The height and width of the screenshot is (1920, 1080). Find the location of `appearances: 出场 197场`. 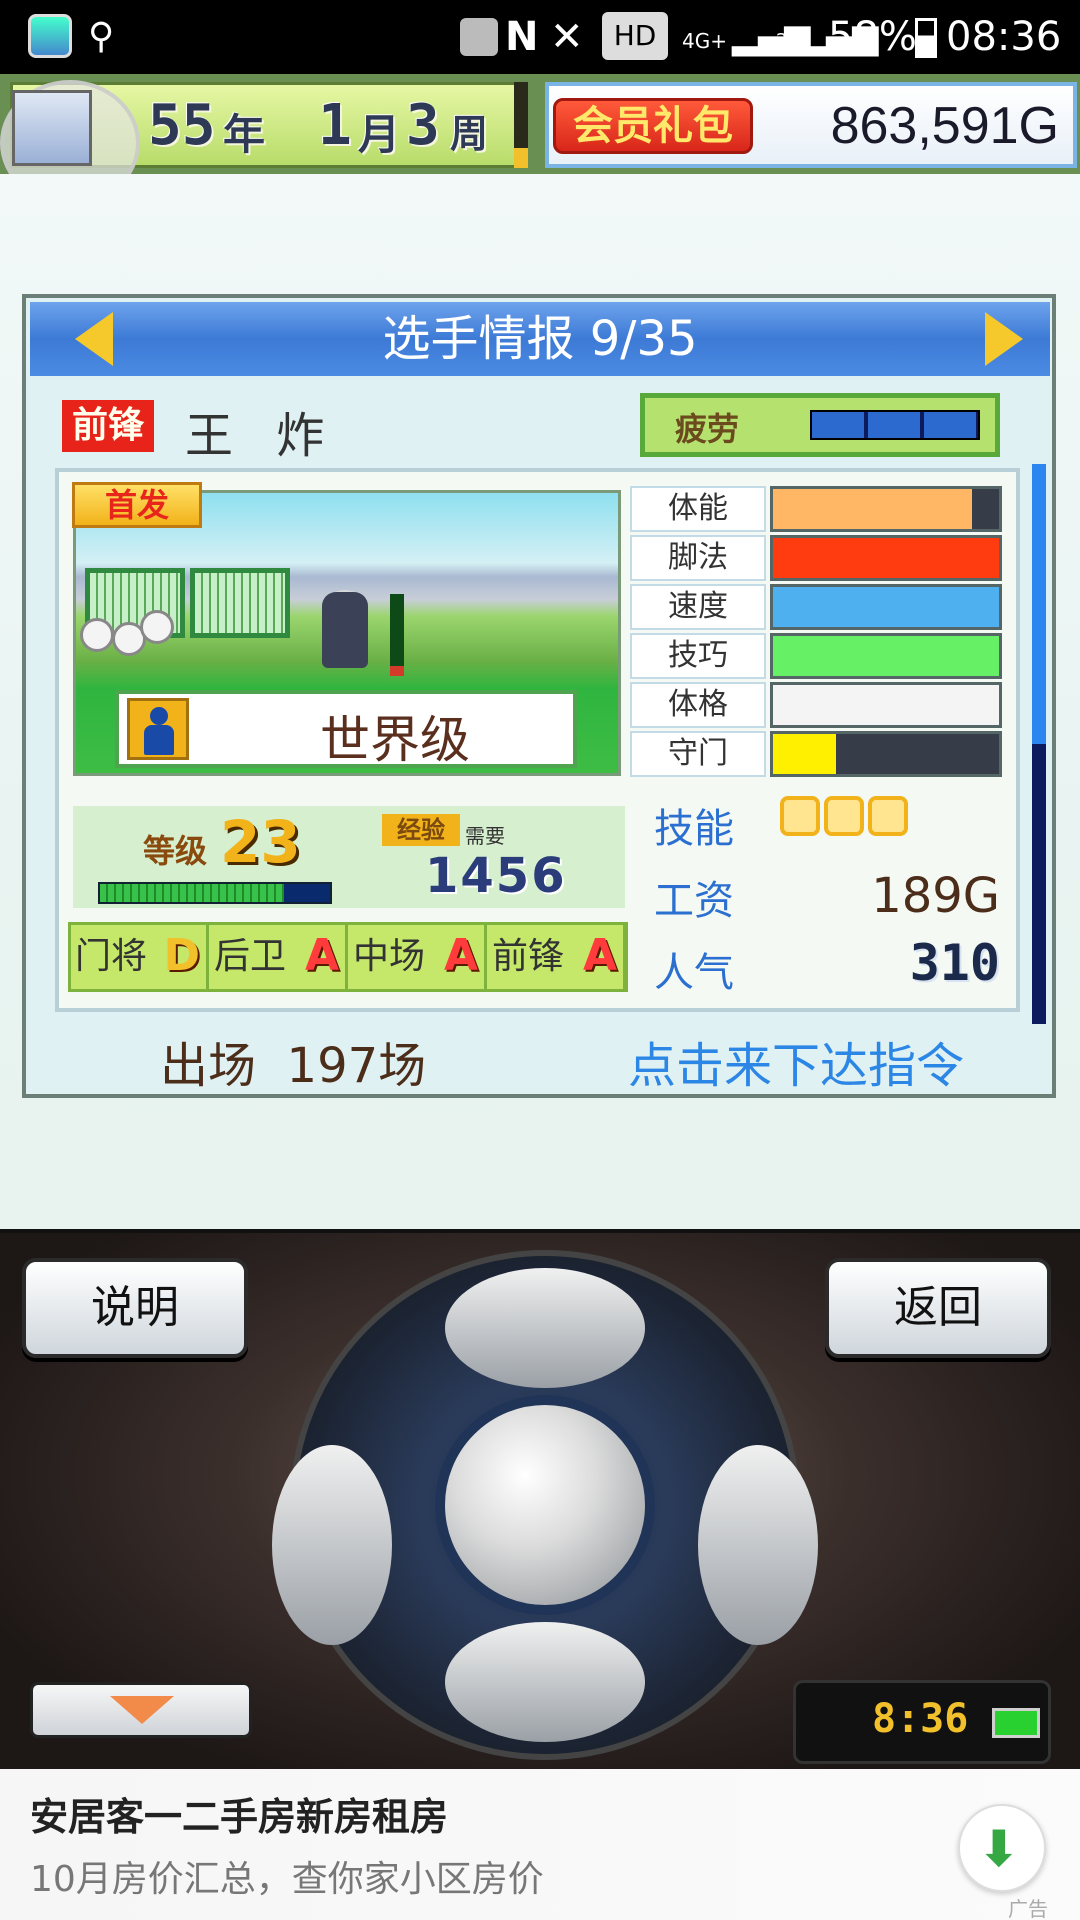

appearances: 出场 197场 is located at coordinates (293, 1061).